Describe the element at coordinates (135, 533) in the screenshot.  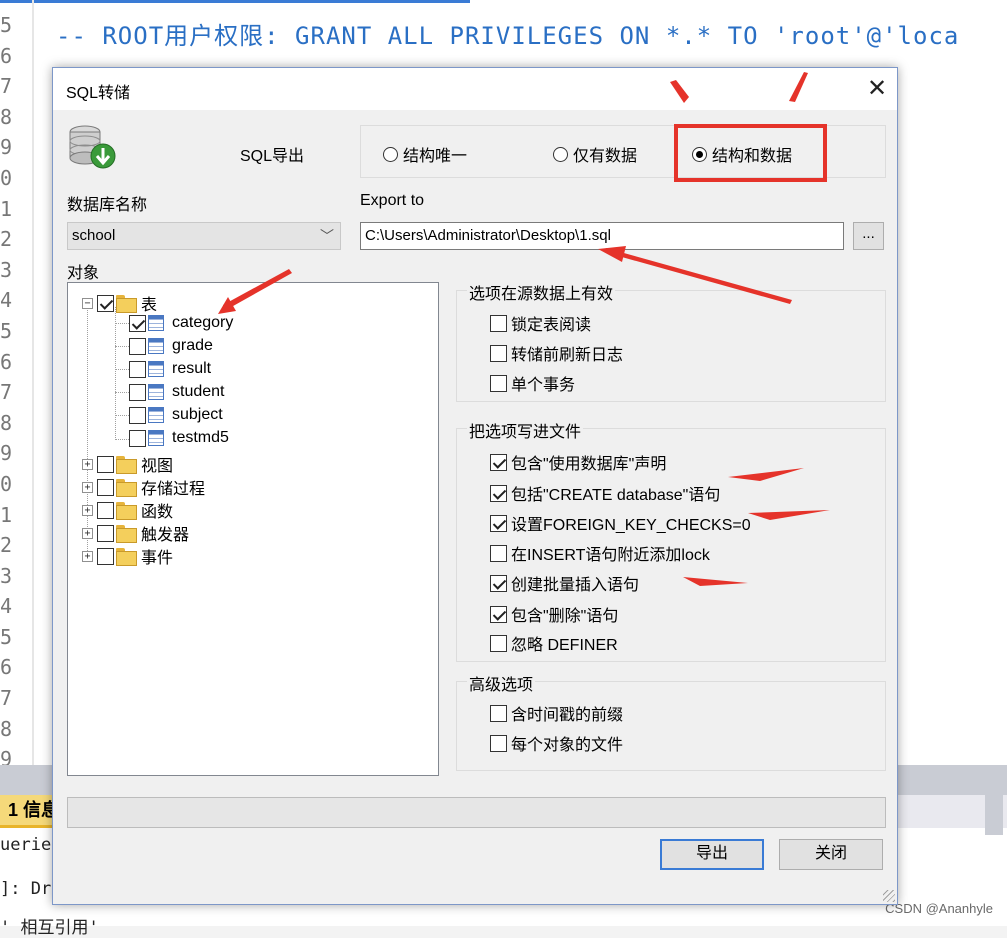
I see `tree-node-triggers: + 触发器` at that location.